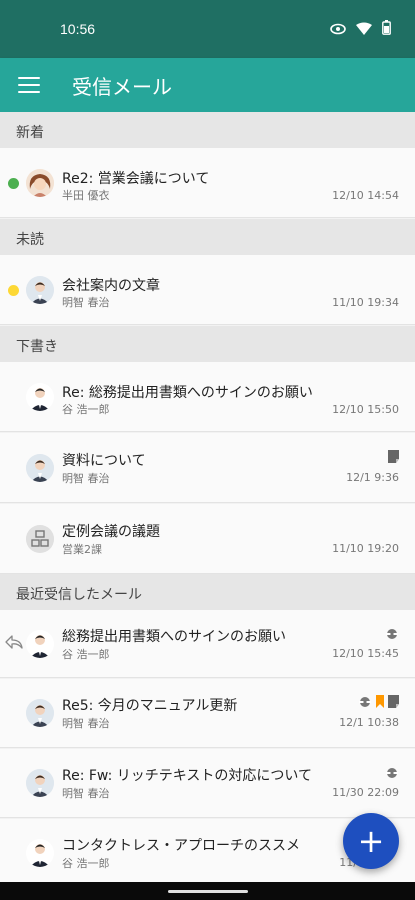 The width and height of the screenshot is (415, 900). Describe the element at coordinates (364, 29) in the screenshot. I see `wifi-icon` at that location.